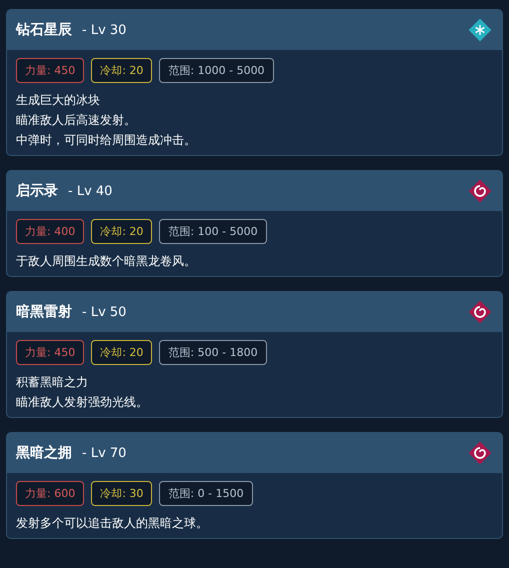 The height and width of the screenshot is (568, 509). What do you see at coordinates (216, 70) in the screenshot?
I see `stat-tag: 范围: 1000 - 5000` at bounding box center [216, 70].